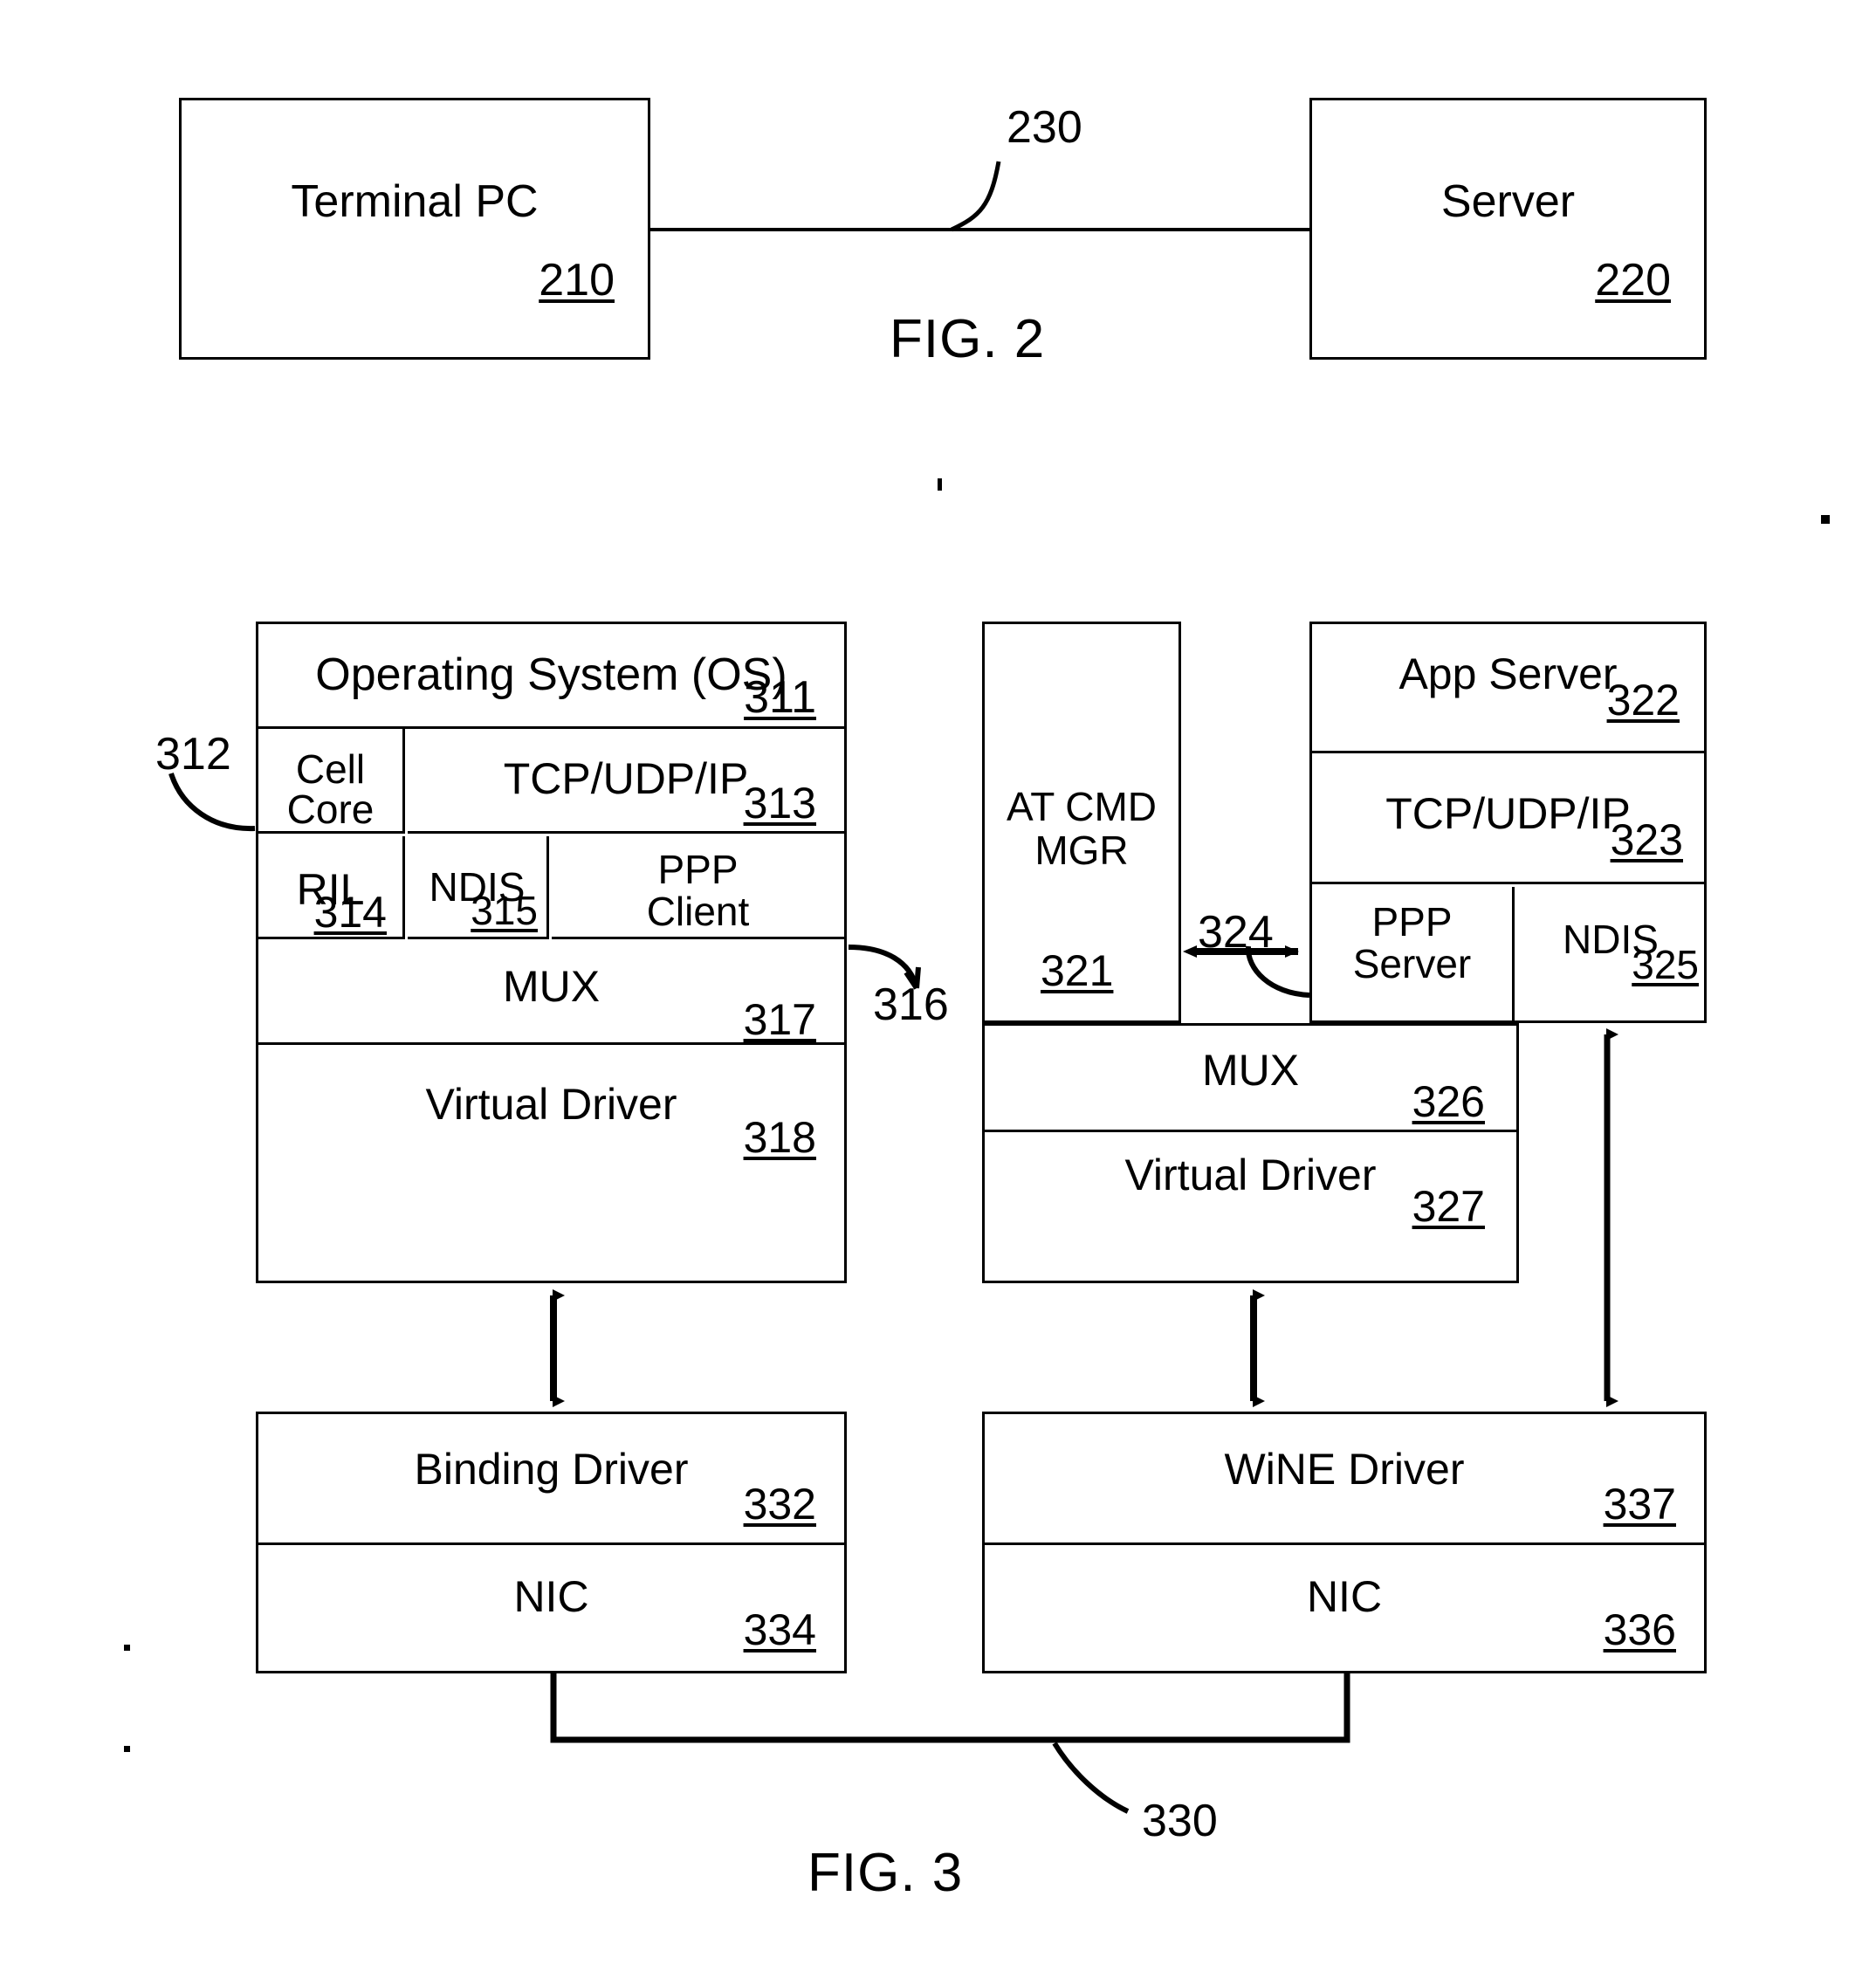 The width and height of the screenshot is (1876, 1965). I want to click on os-cell: Operating System (OS) 311, so click(551, 676).